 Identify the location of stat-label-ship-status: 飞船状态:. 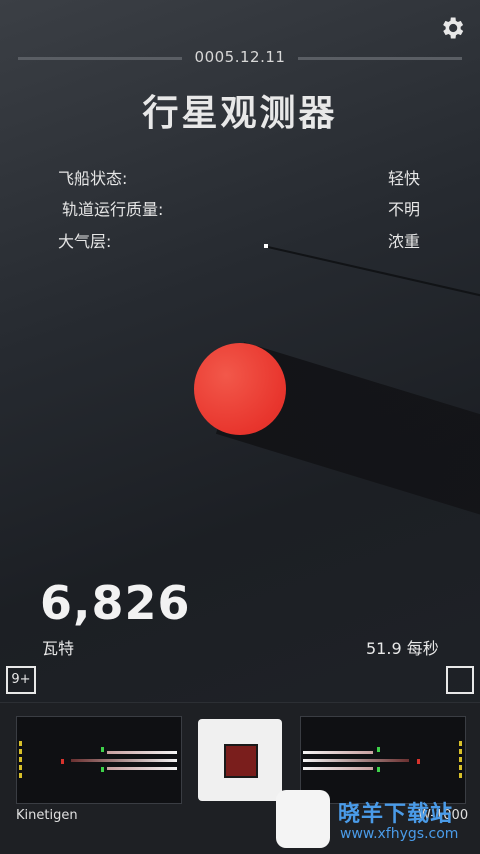
(93, 178).